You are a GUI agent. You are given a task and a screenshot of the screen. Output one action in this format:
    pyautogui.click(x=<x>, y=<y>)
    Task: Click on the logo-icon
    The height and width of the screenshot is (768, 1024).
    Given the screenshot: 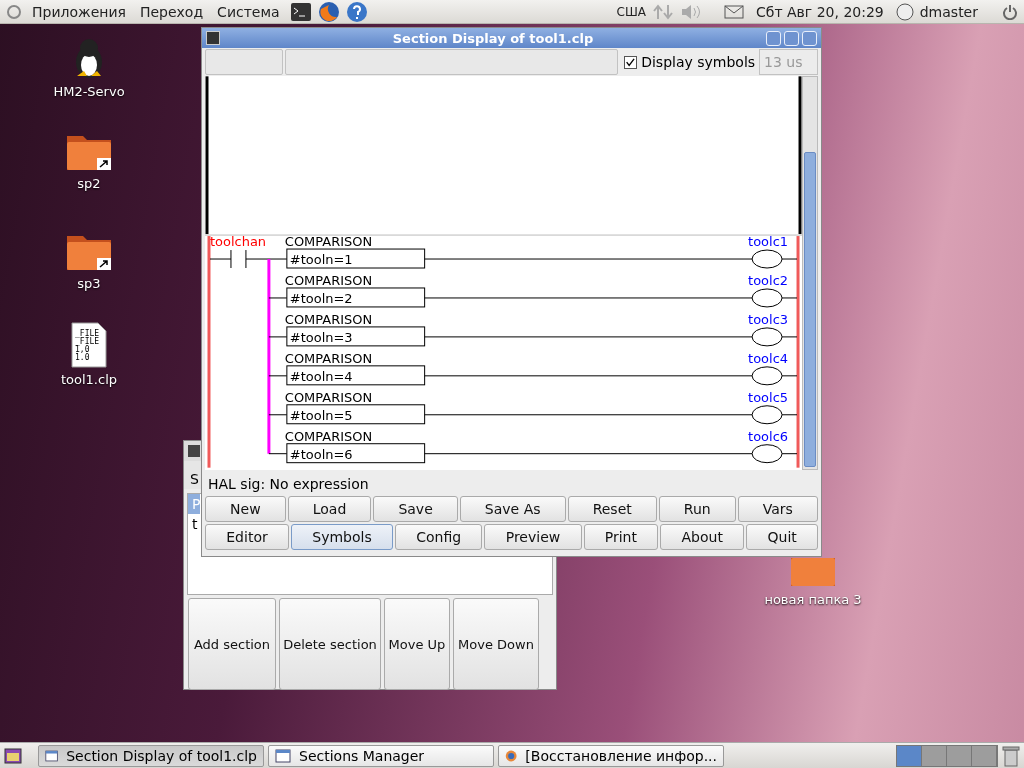 What is the action you would take?
    pyautogui.click(x=14, y=11)
    